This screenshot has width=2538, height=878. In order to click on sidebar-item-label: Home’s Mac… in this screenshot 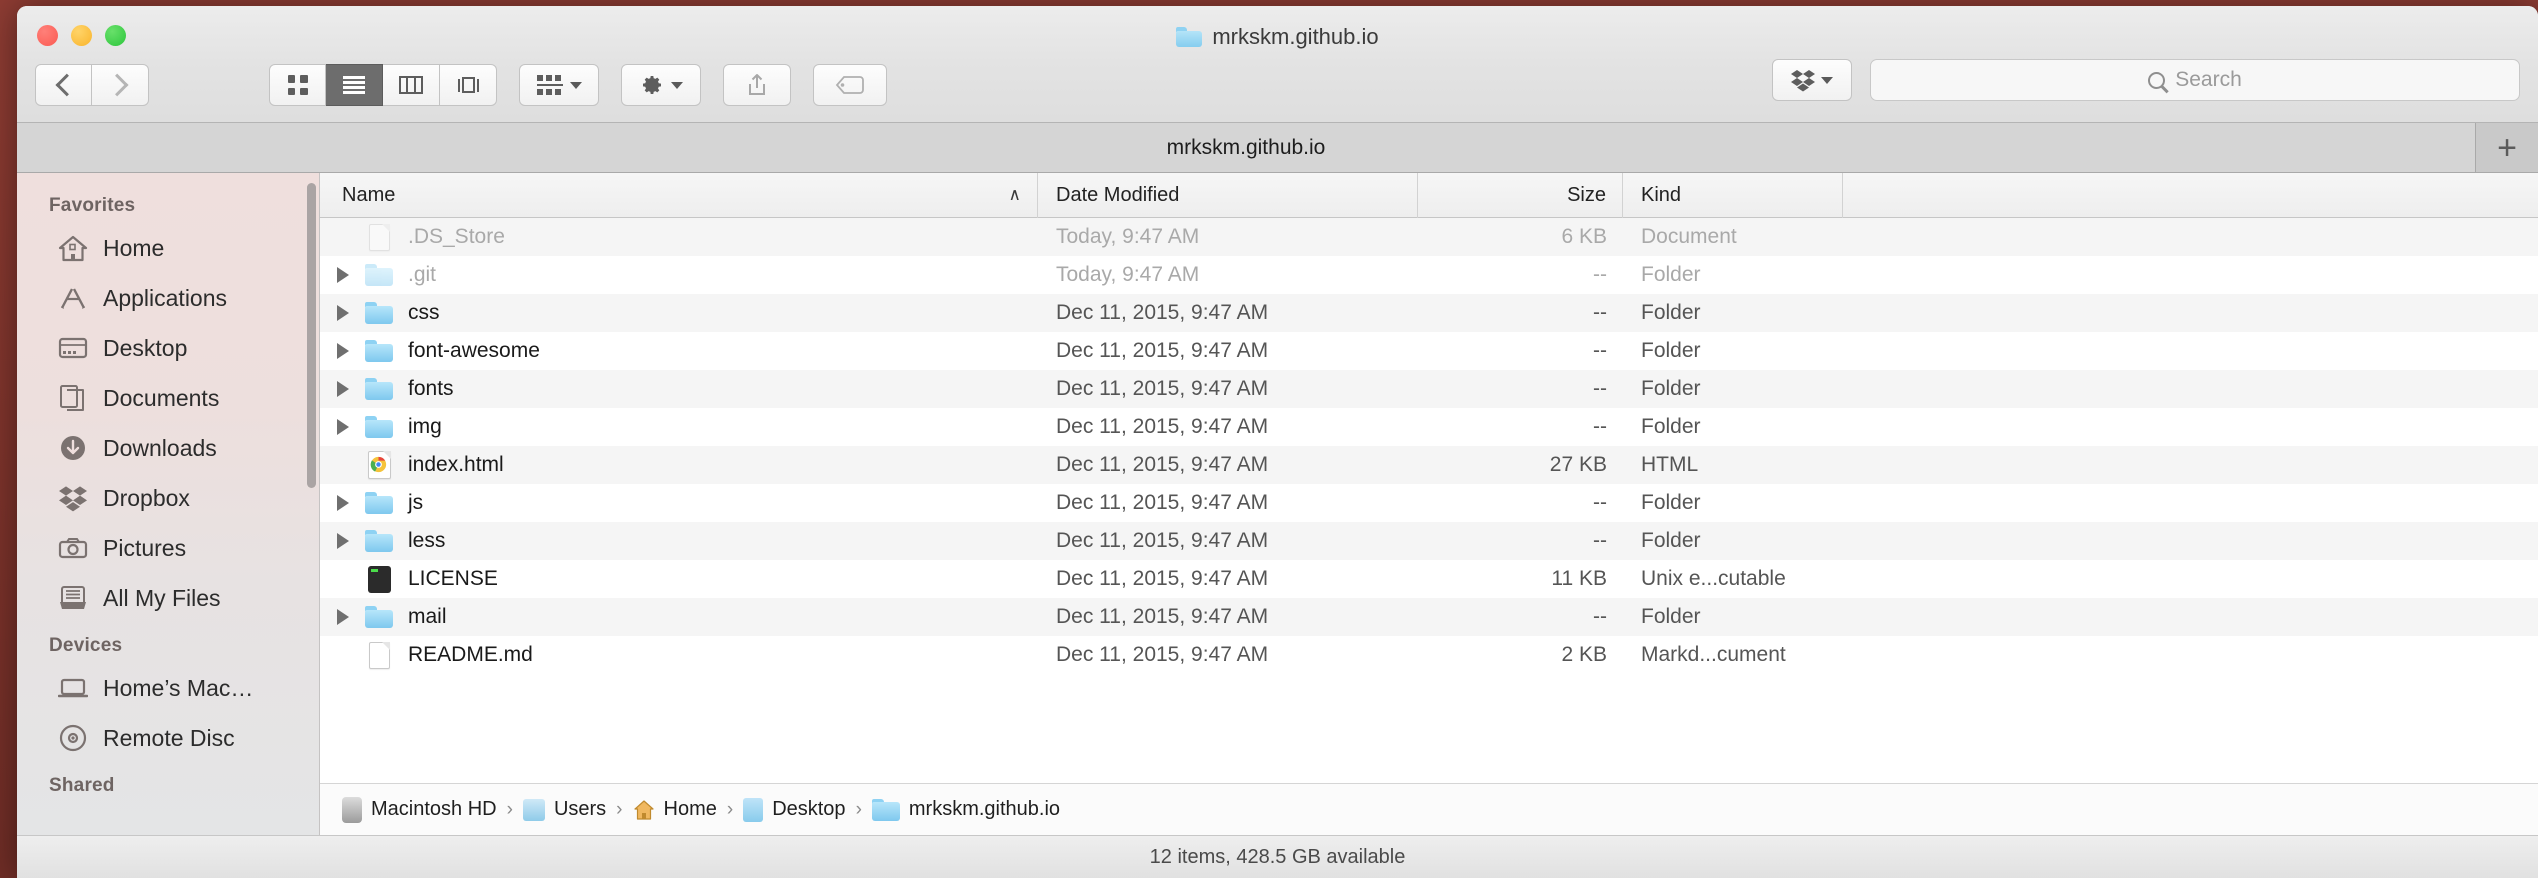, I will do `click(178, 687)`.